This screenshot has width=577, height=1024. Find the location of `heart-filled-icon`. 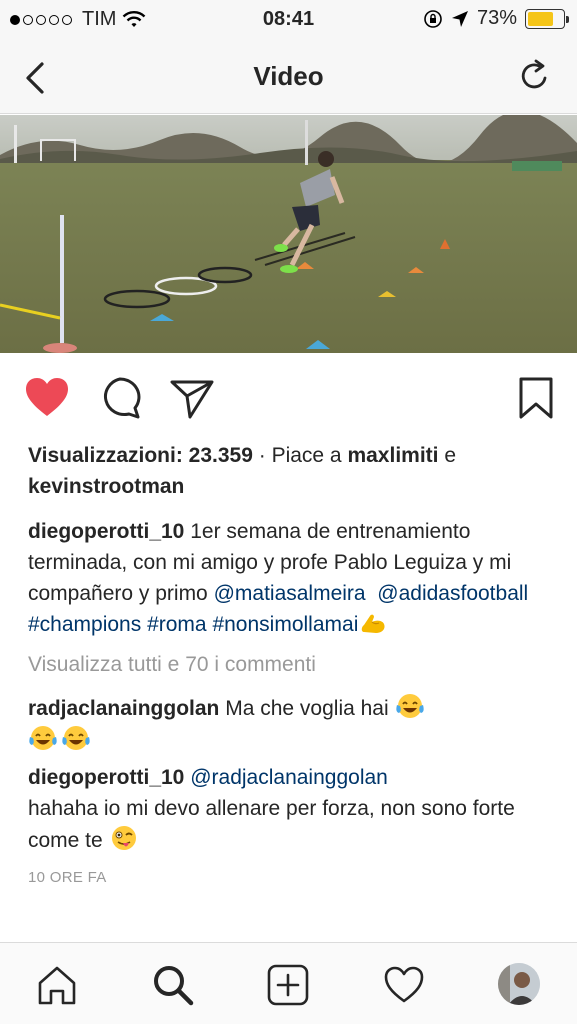

heart-filled-icon is located at coordinates (47, 398).